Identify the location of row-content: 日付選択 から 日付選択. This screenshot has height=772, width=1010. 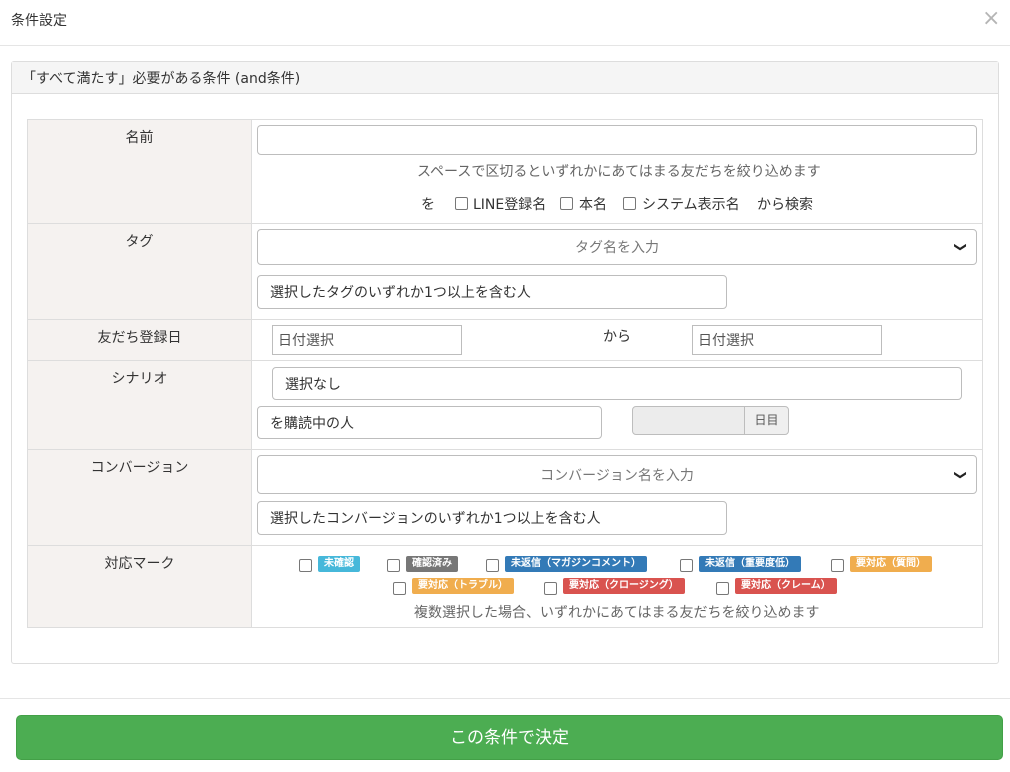
(617, 340).